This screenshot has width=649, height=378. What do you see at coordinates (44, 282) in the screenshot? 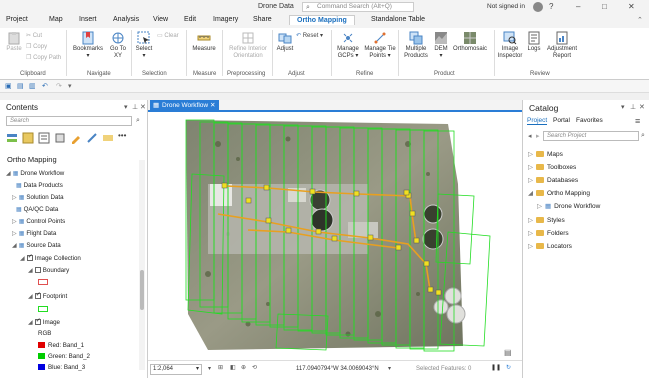
I see `boundary-symbol` at bounding box center [44, 282].